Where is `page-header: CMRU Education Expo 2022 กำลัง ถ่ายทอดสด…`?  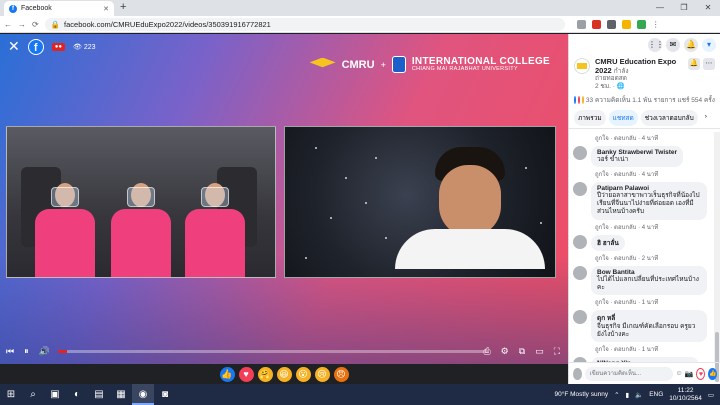 page-header: CMRU Education Expo 2022 กำลัง ถ่ายทอดสด… is located at coordinates (644, 74).